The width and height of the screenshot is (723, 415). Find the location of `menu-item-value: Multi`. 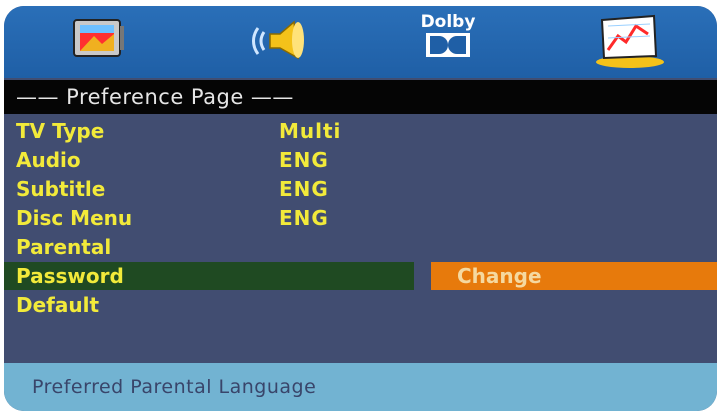

menu-item-value: Multi is located at coordinates (310, 131).